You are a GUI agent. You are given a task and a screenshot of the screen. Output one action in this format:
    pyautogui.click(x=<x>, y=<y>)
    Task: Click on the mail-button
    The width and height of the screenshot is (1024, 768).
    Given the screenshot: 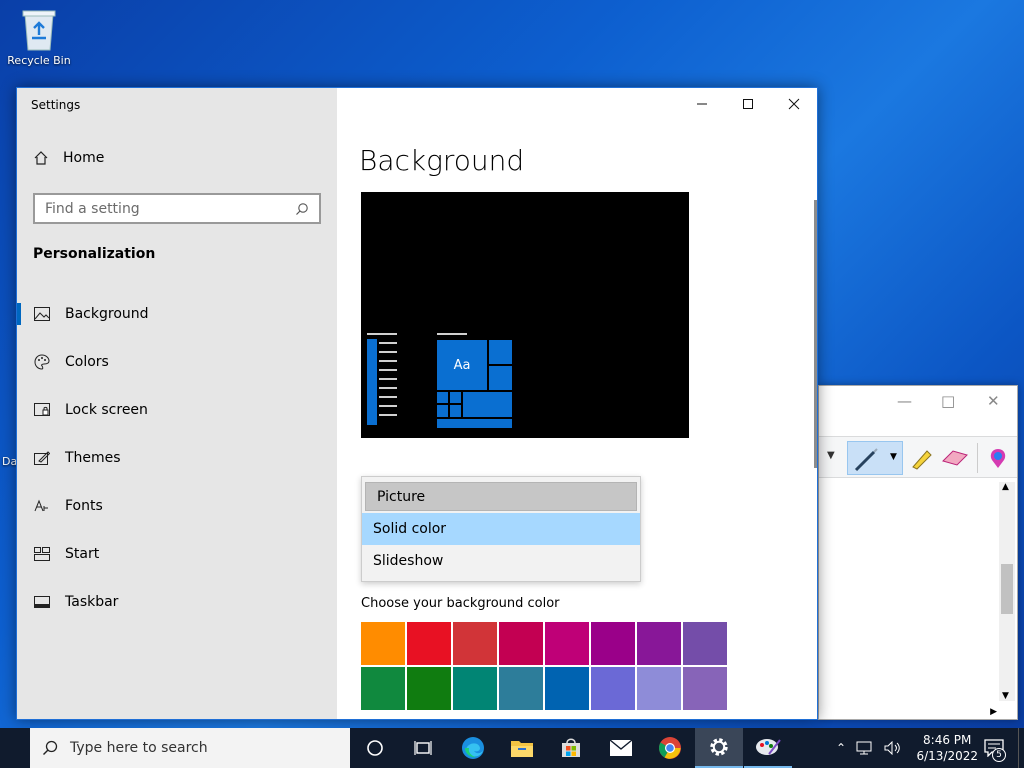 What is the action you would take?
    pyautogui.click(x=621, y=748)
    